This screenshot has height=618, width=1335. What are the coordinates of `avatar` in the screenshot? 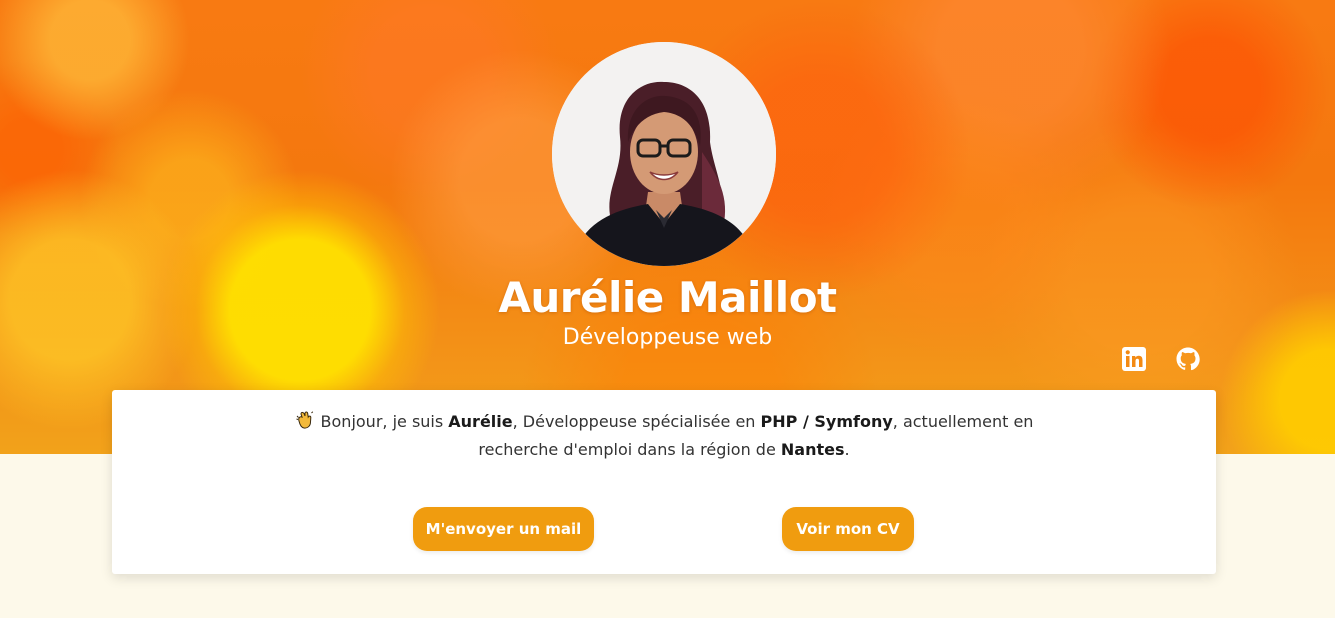 It's located at (664, 154).